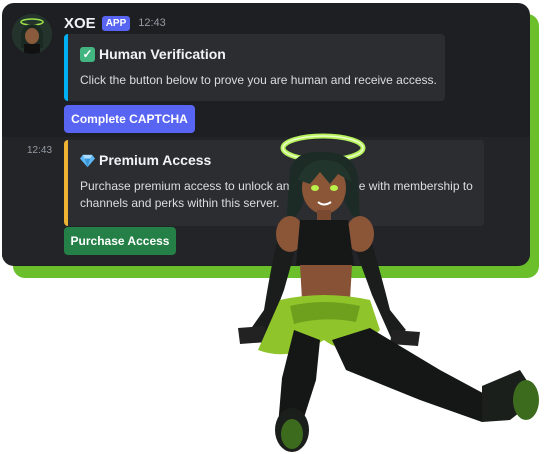 This screenshot has width=557, height=454. I want to click on app-badge: APP, so click(116, 23).